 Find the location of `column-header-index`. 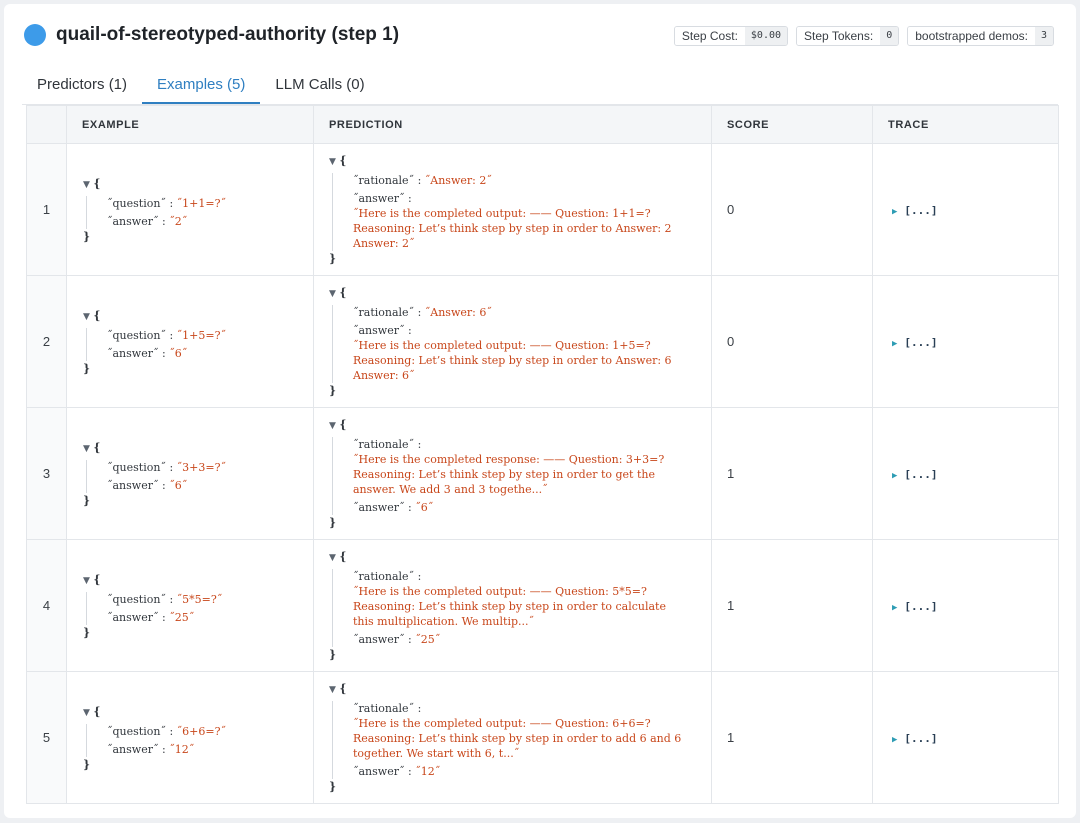

column-header-index is located at coordinates (46, 124).